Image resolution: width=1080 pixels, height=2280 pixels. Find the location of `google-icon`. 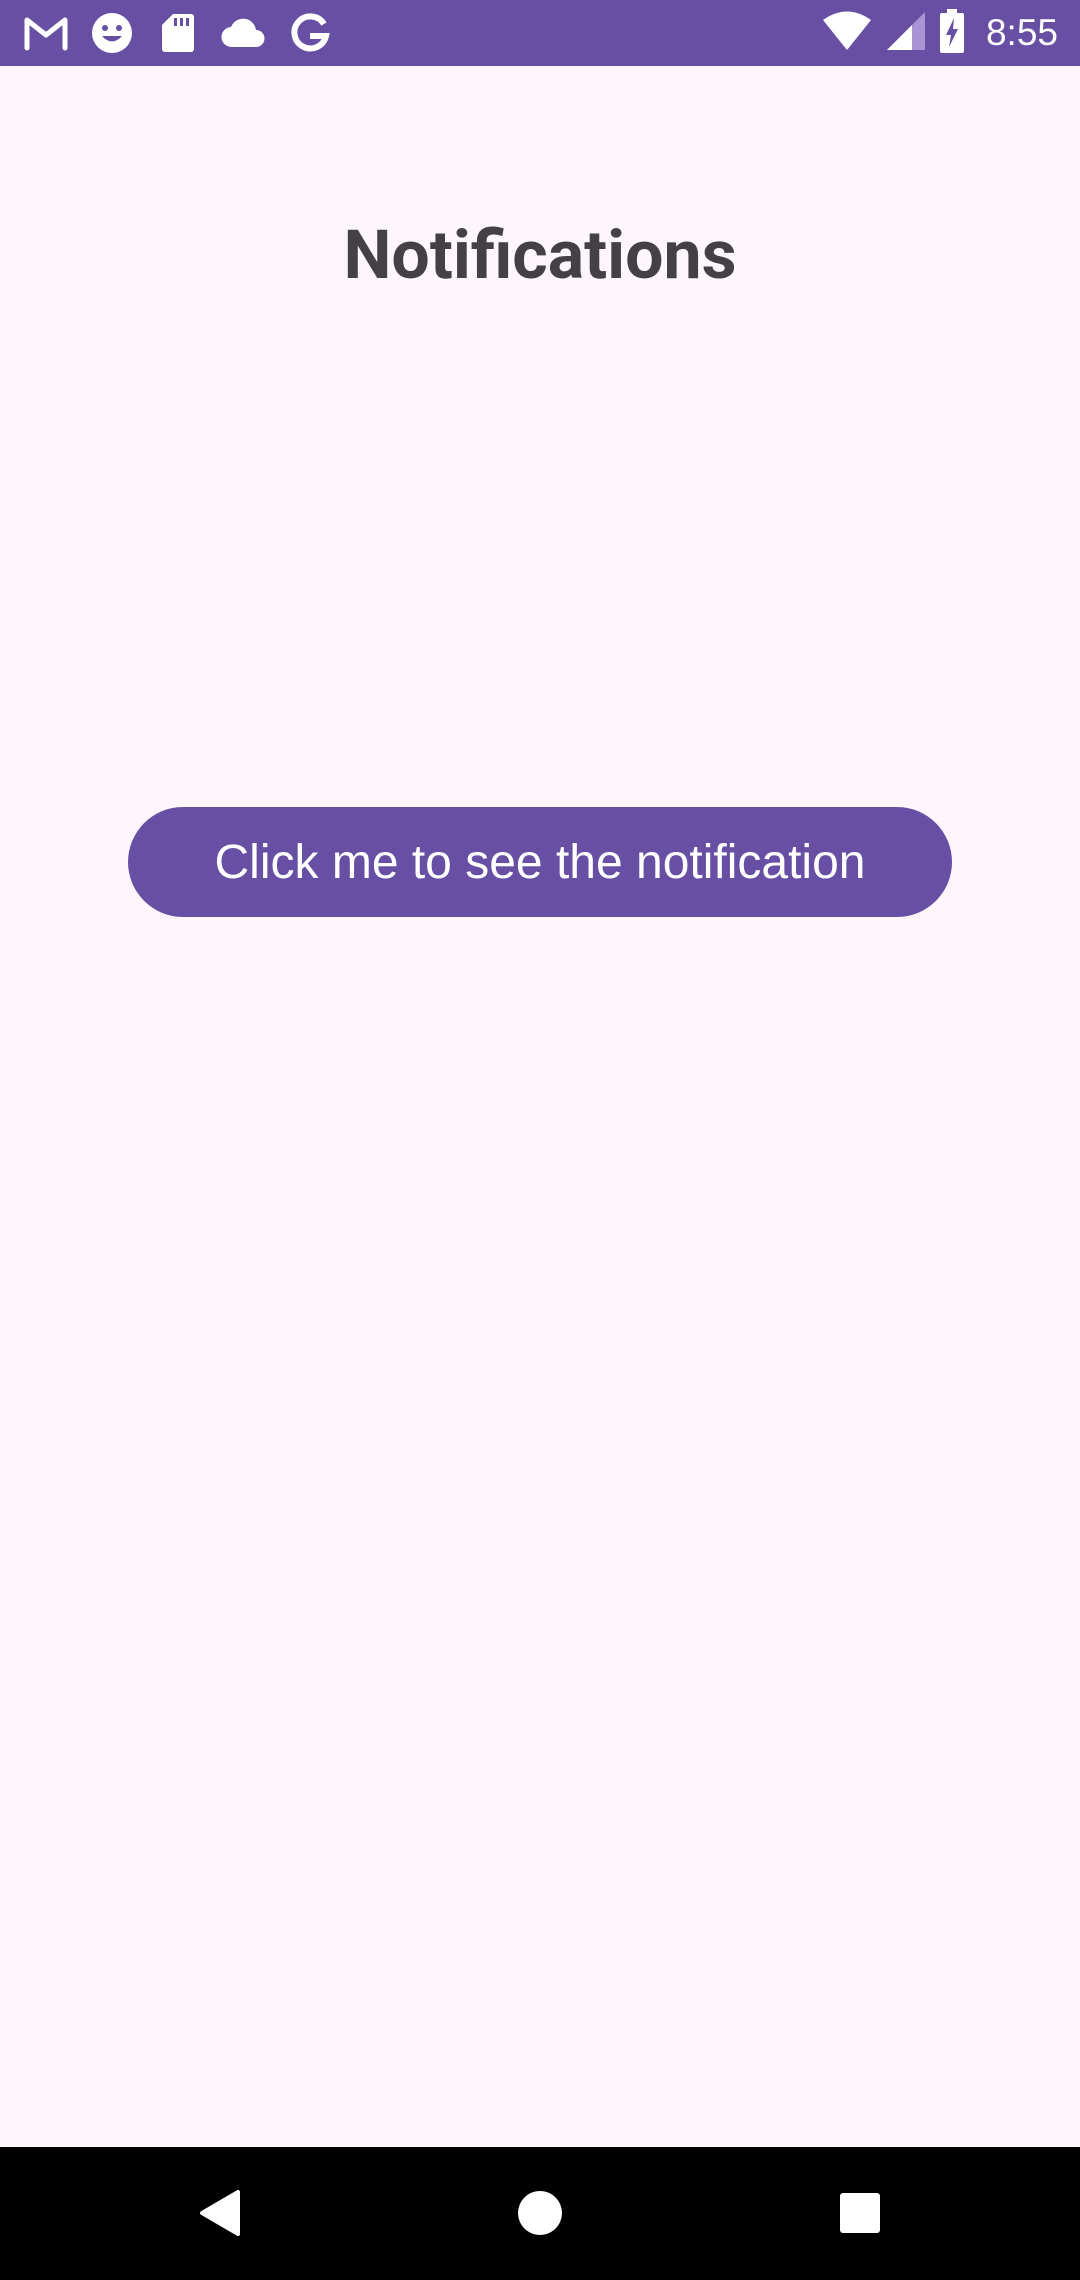

google-icon is located at coordinates (310, 33).